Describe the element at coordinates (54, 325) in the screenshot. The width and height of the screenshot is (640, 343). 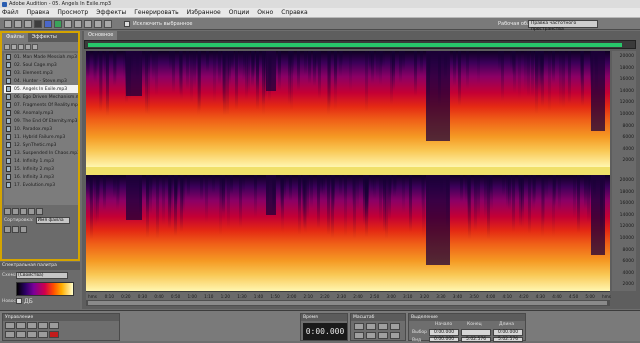
I see `loop-button` at that location.